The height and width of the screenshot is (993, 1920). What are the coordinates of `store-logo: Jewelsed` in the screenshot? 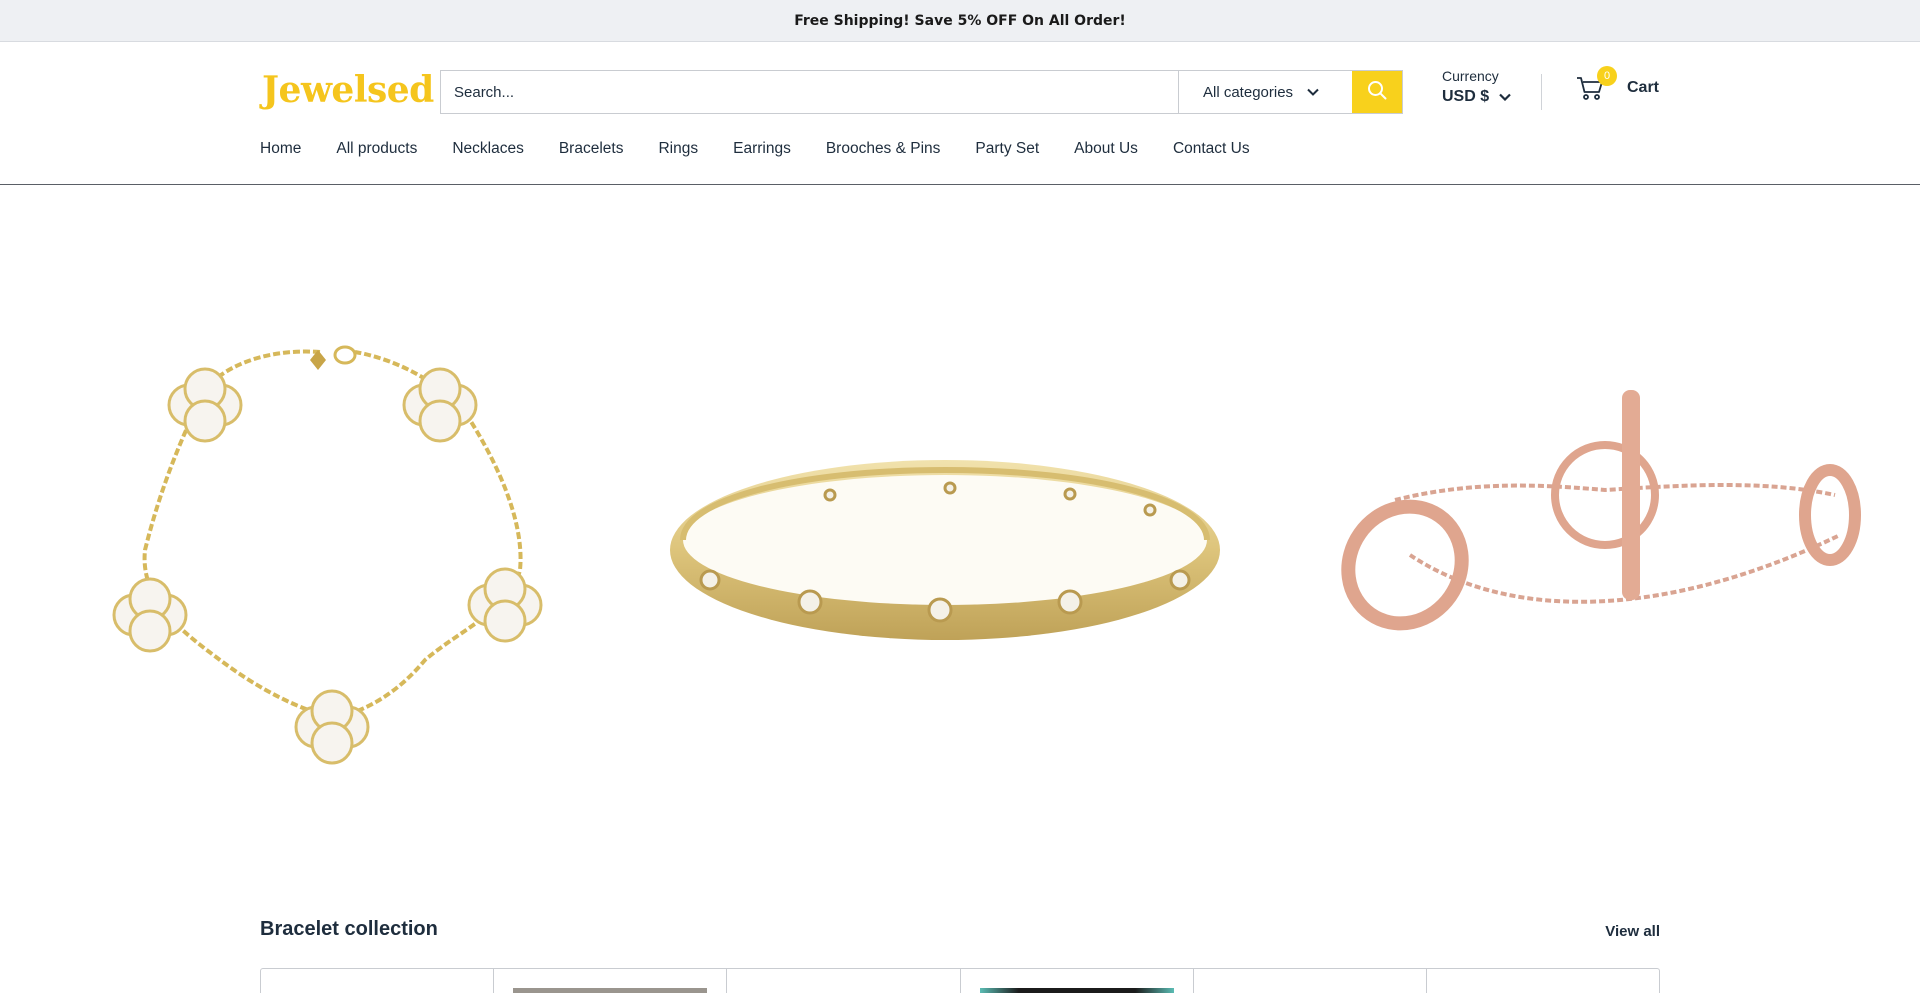 It's located at (348, 90).